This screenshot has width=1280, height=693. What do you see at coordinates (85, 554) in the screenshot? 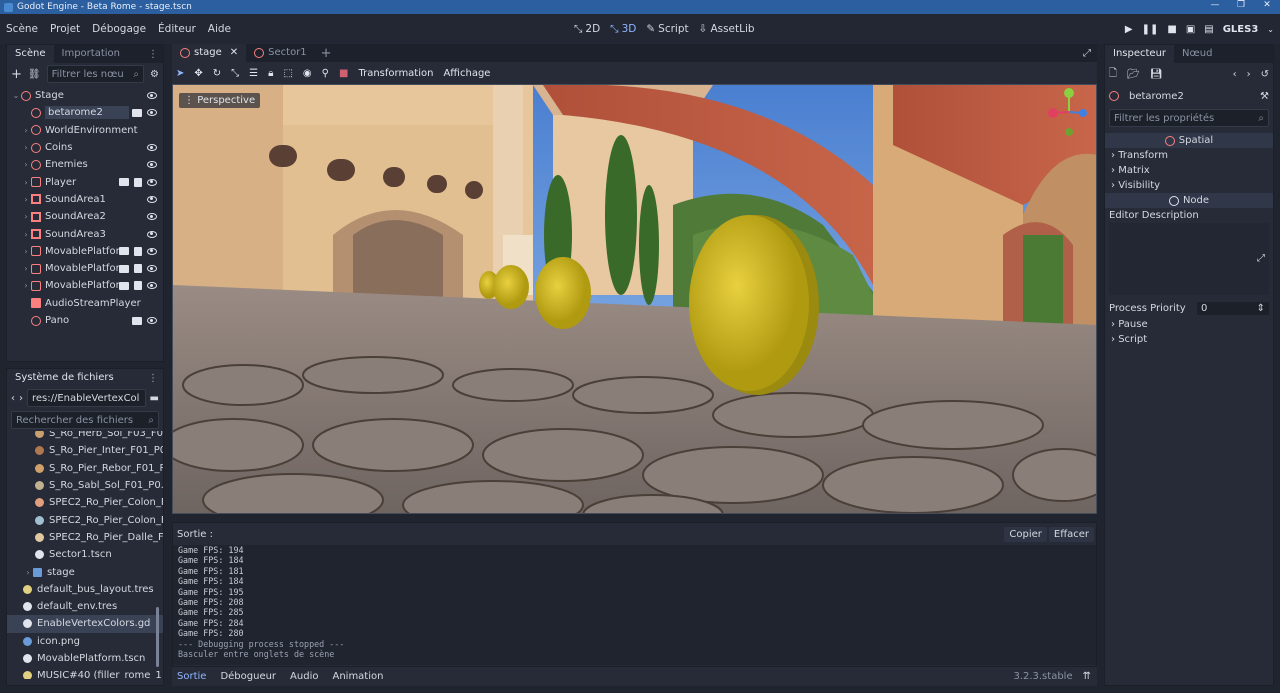
I see `file-item: Sector1.tscn` at bounding box center [85, 554].